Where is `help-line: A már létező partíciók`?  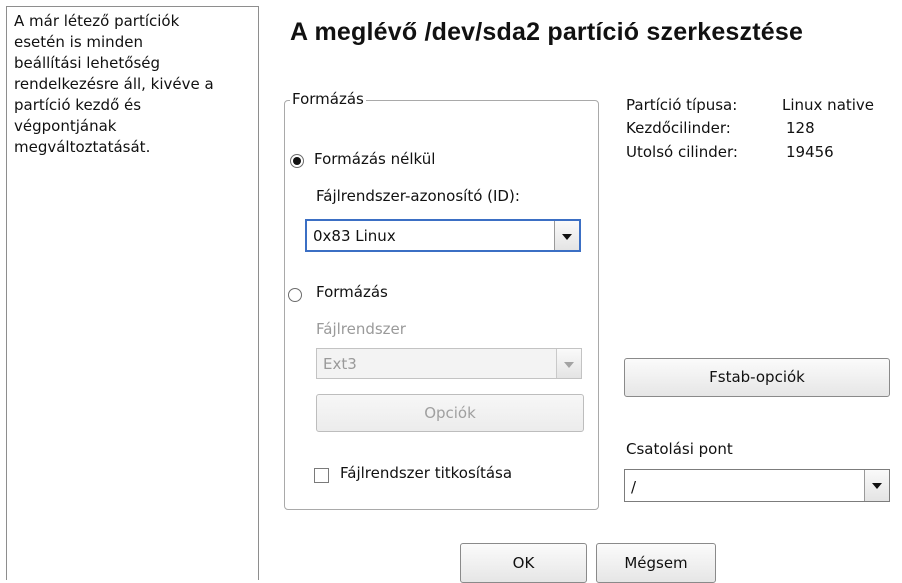 help-line: A már létező partíciók is located at coordinates (97, 21).